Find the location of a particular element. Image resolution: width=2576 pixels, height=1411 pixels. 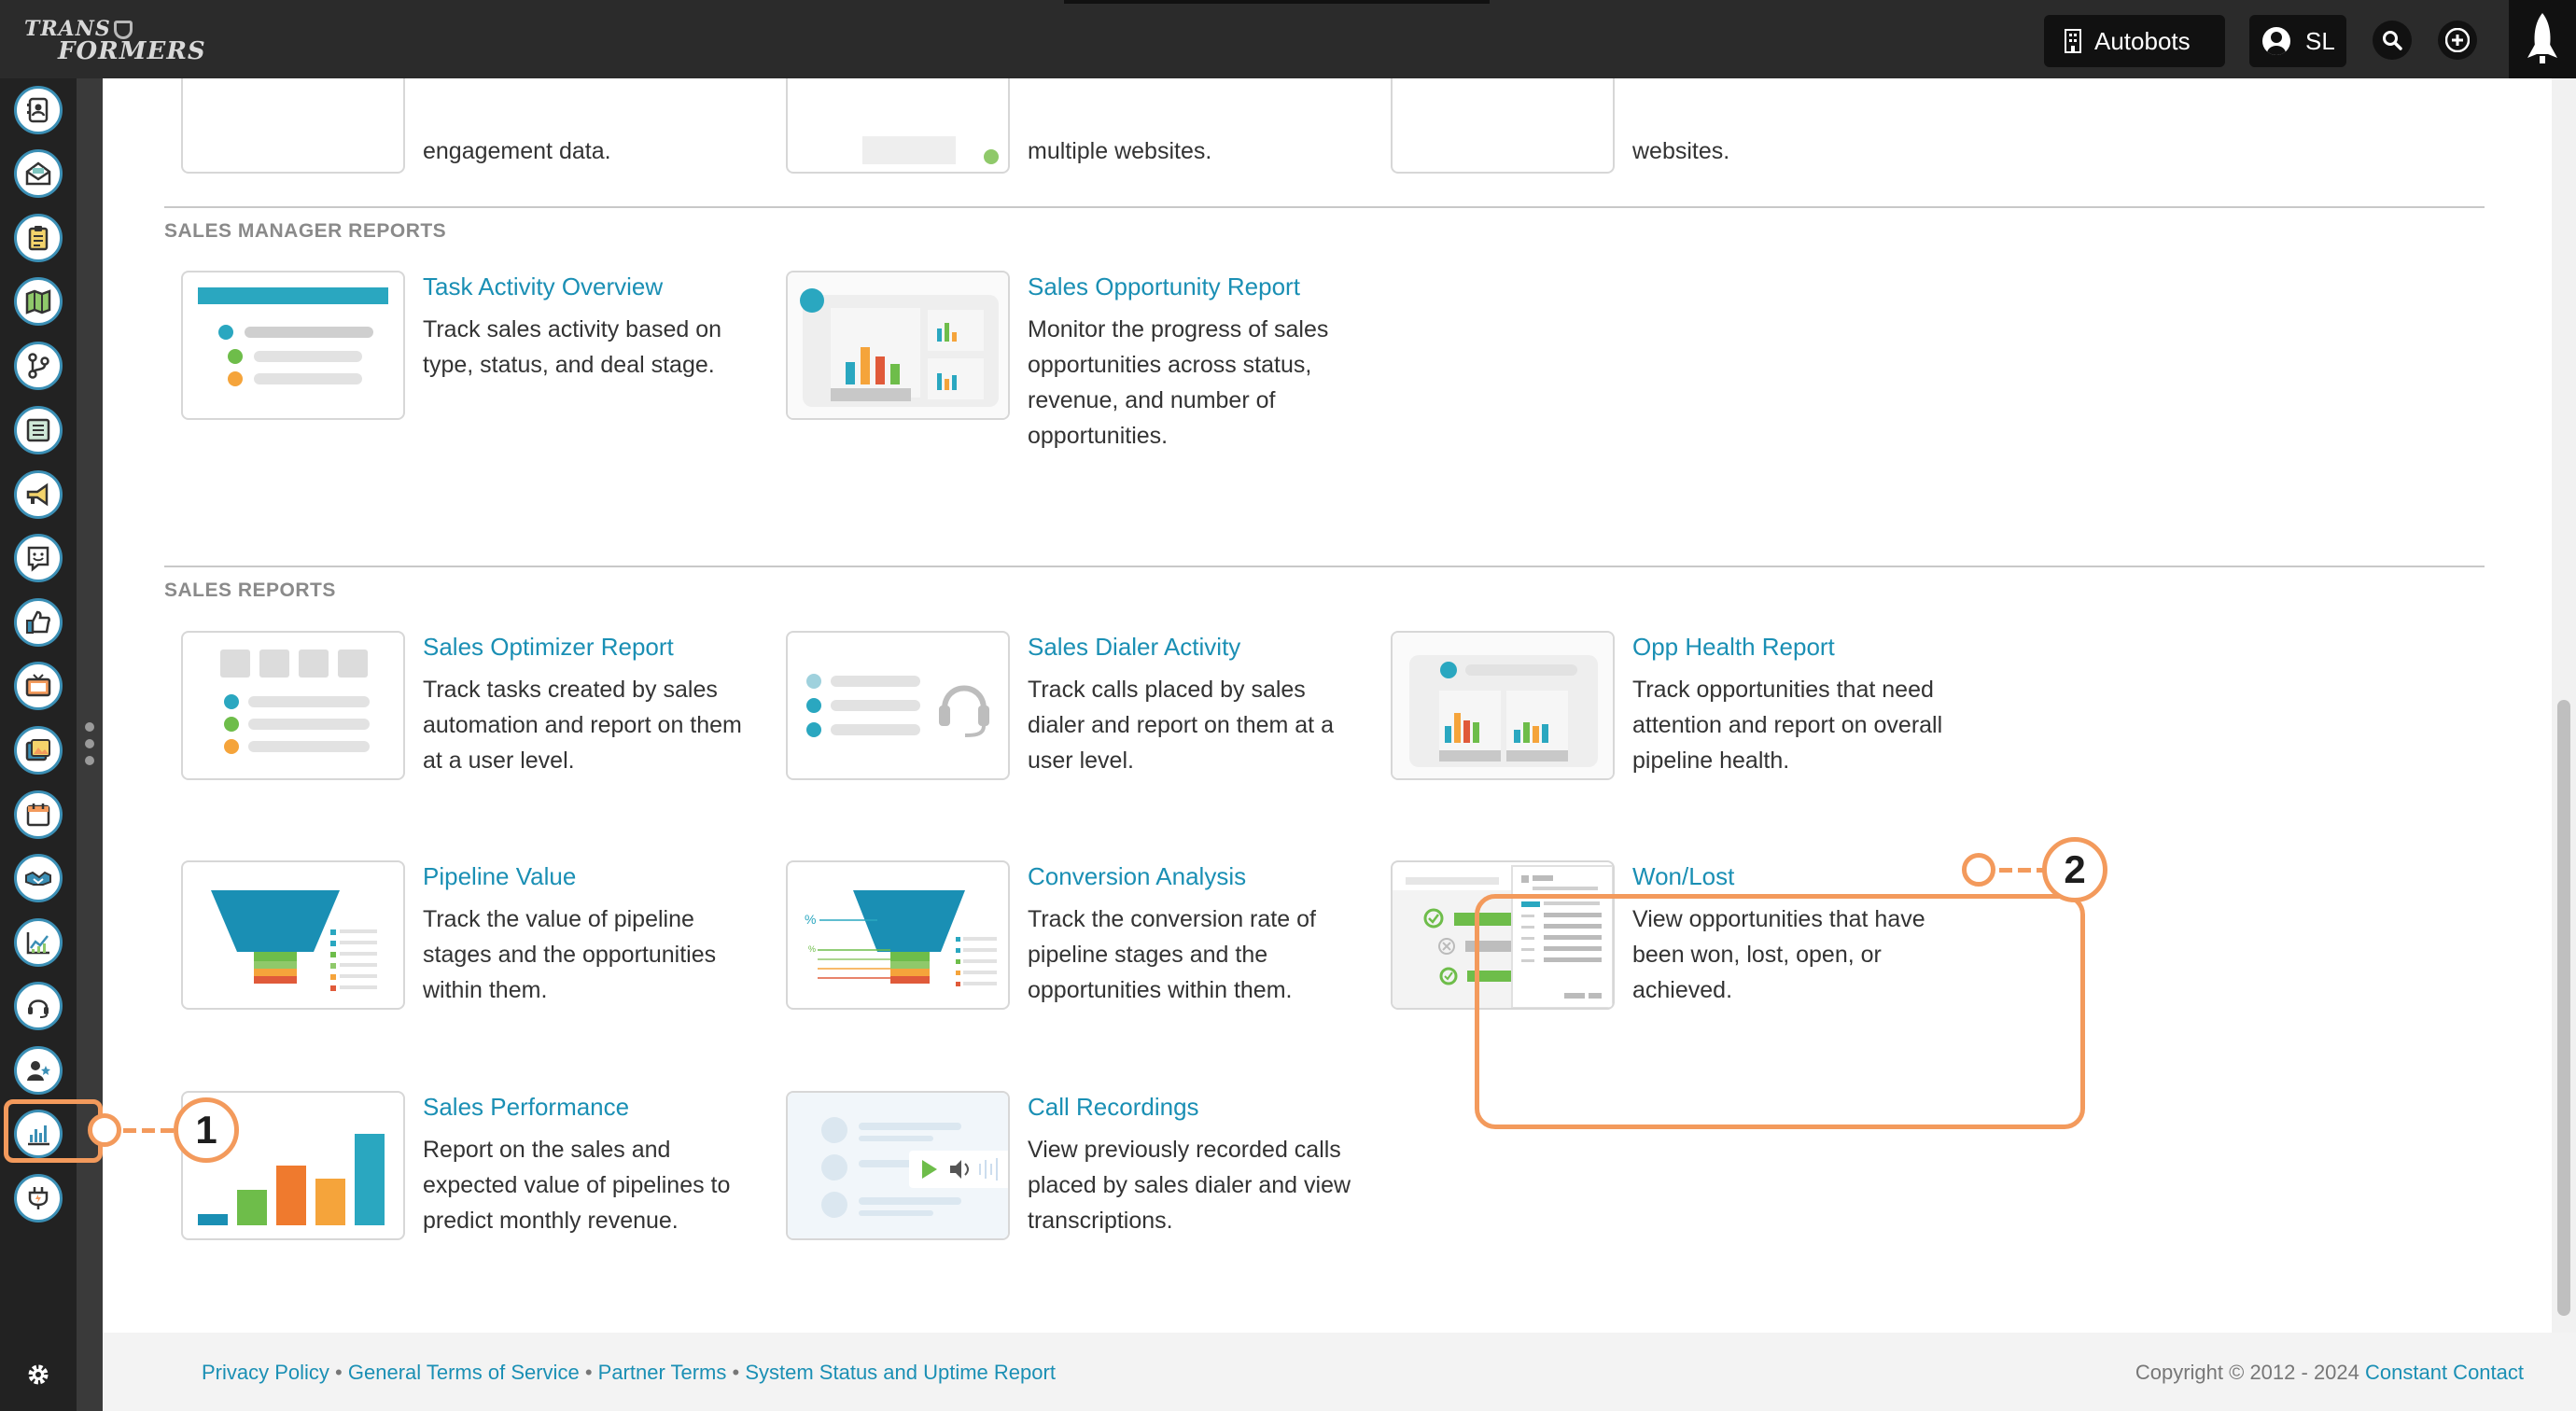

sidebar-item-pipeline is located at coordinates (38, 366).